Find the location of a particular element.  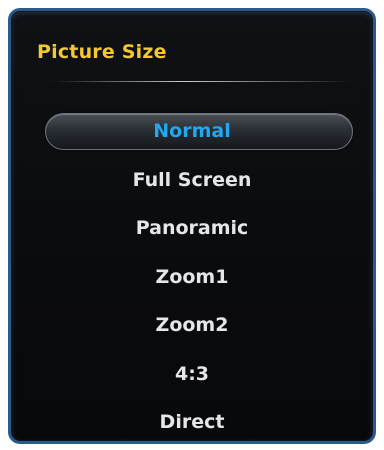

option-label: Panoramic is located at coordinates (192, 228).